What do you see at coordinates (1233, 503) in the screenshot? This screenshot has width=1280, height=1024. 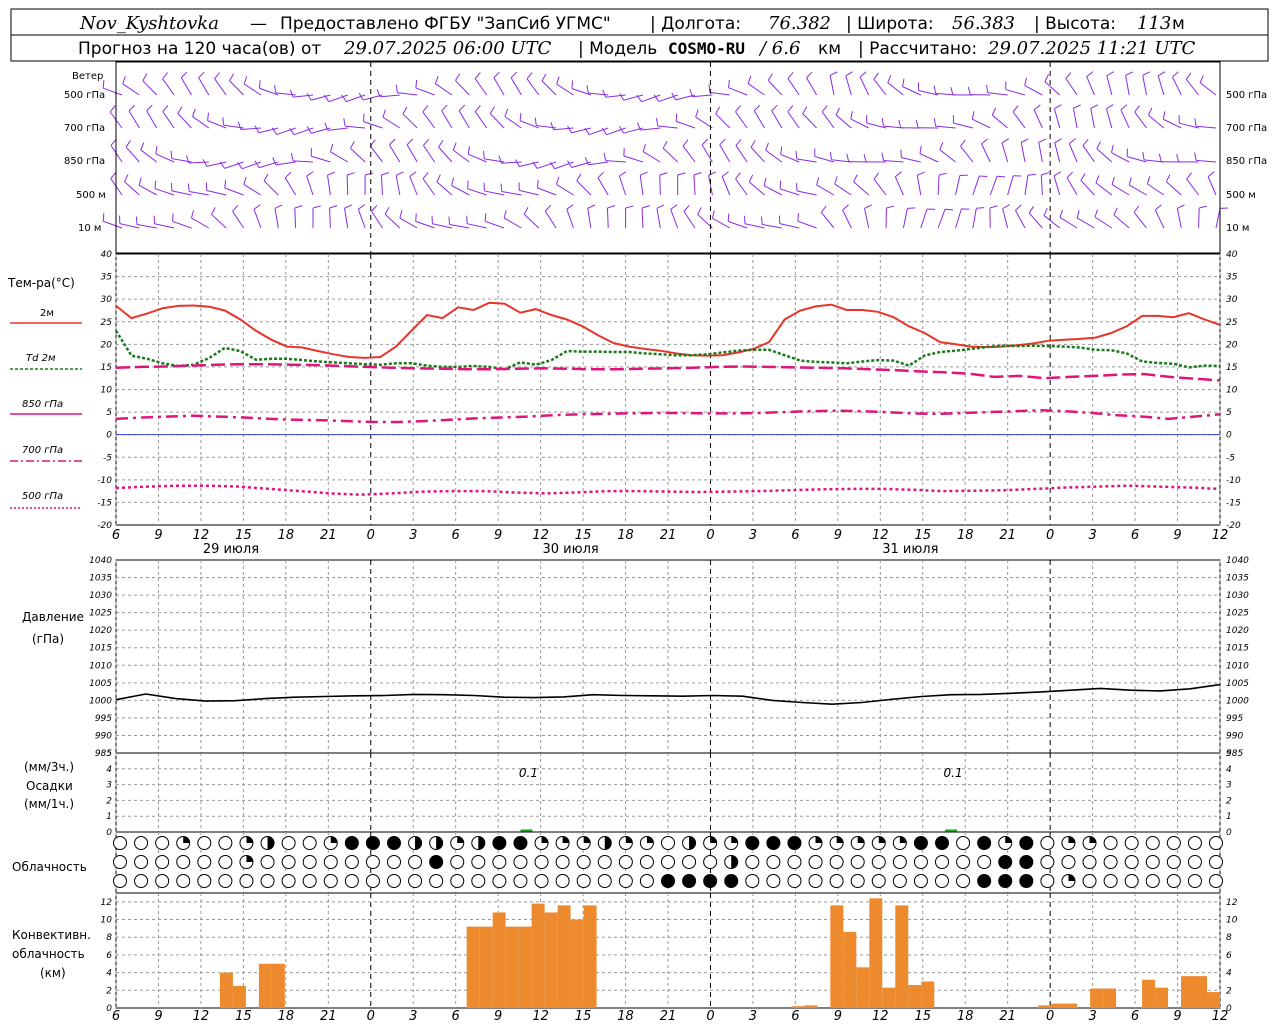 I see `temp-tick-label-right: -15` at bounding box center [1233, 503].